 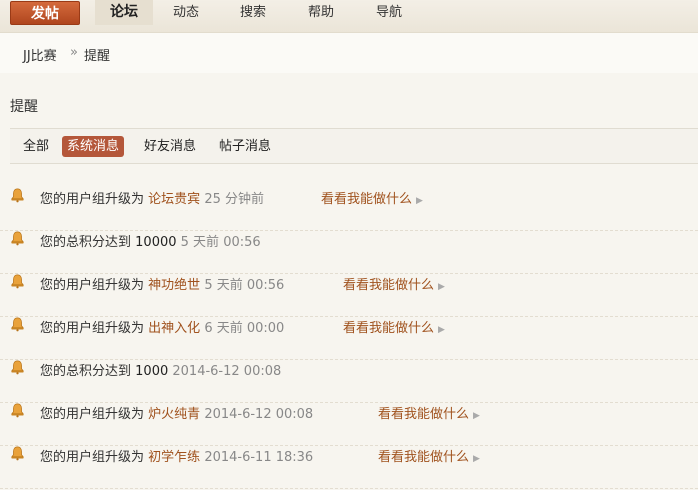 I want to click on post-button: 发帖, so click(x=45, y=13).